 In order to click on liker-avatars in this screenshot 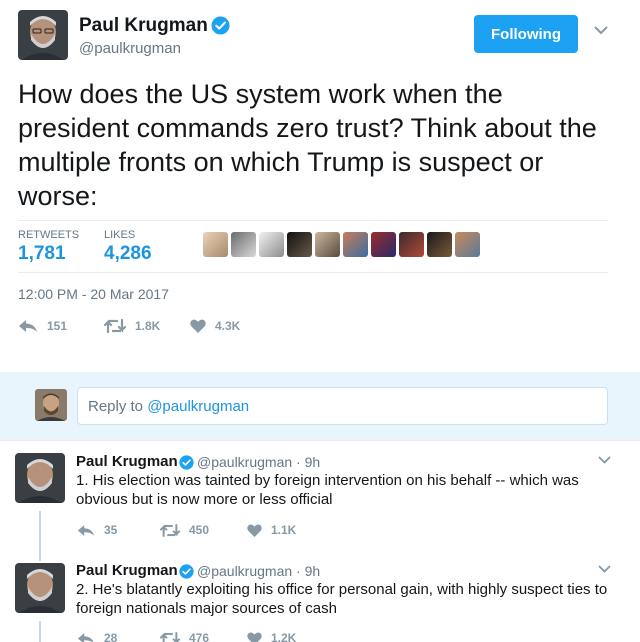, I will do `click(341, 244)`.